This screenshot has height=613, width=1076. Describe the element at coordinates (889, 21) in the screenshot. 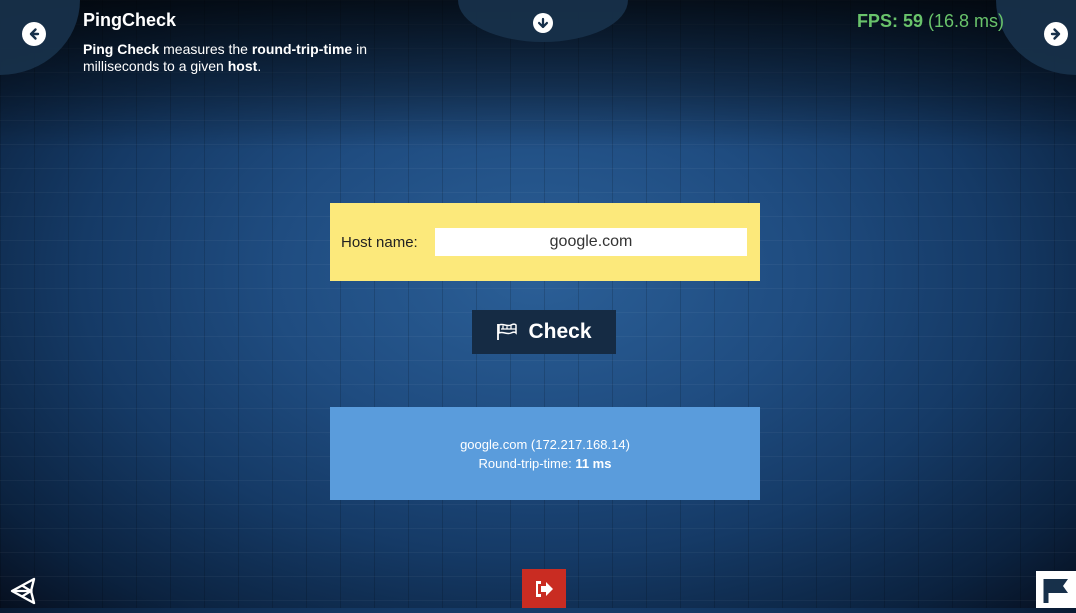

I see `fps-value: FPS: 59` at that location.